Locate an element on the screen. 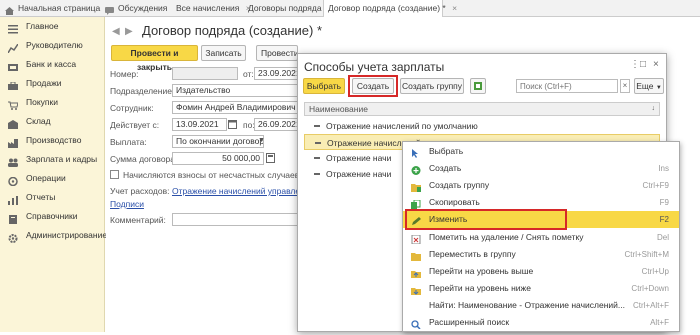  sidebar-item-payroll: Зарплата и кадры is located at coordinates (52, 159).